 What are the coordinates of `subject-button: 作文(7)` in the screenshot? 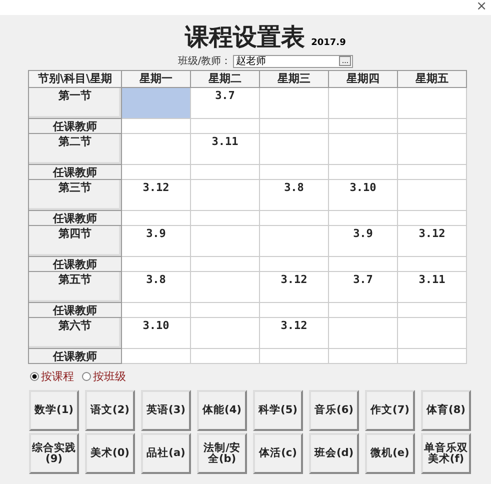 It's located at (390, 410).